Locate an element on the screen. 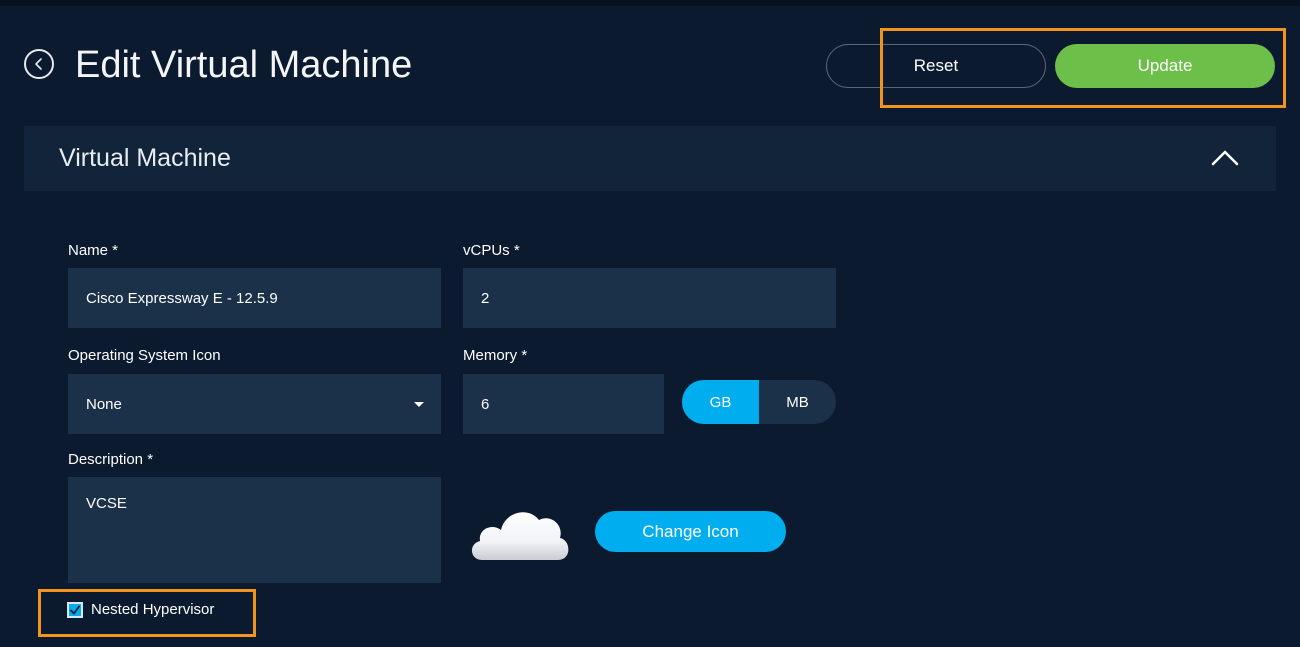 The height and width of the screenshot is (647, 1300). chevron-left-icon is located at coordinates (38, 64).